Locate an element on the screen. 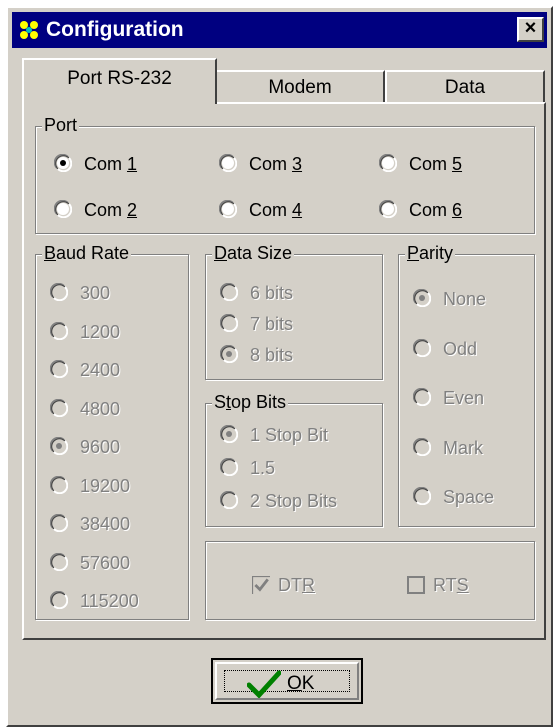  port-group: Port Com 1 Com 3 Com 5 Com 2 Com 4 Com 6 is located at coordinates (285, 174).